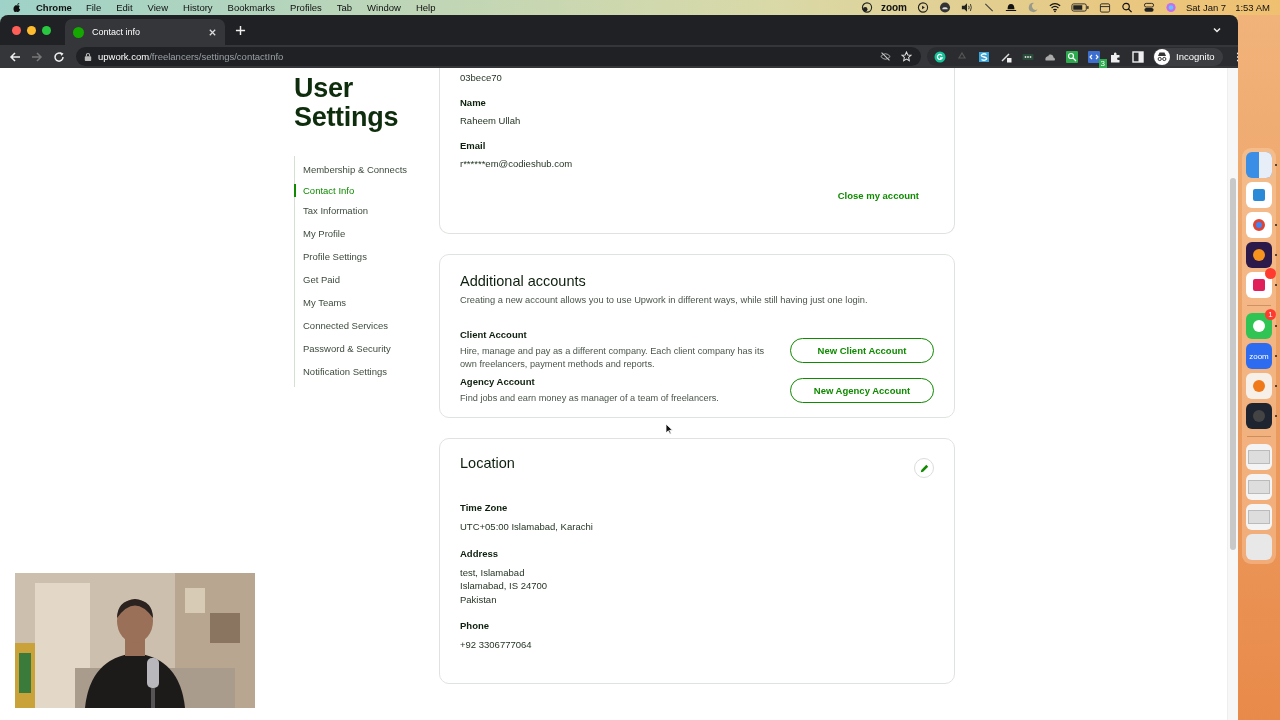  I want to click on account-type-description: Find jobs and earn money as manager of a team of freelancers., so click(590, 398).